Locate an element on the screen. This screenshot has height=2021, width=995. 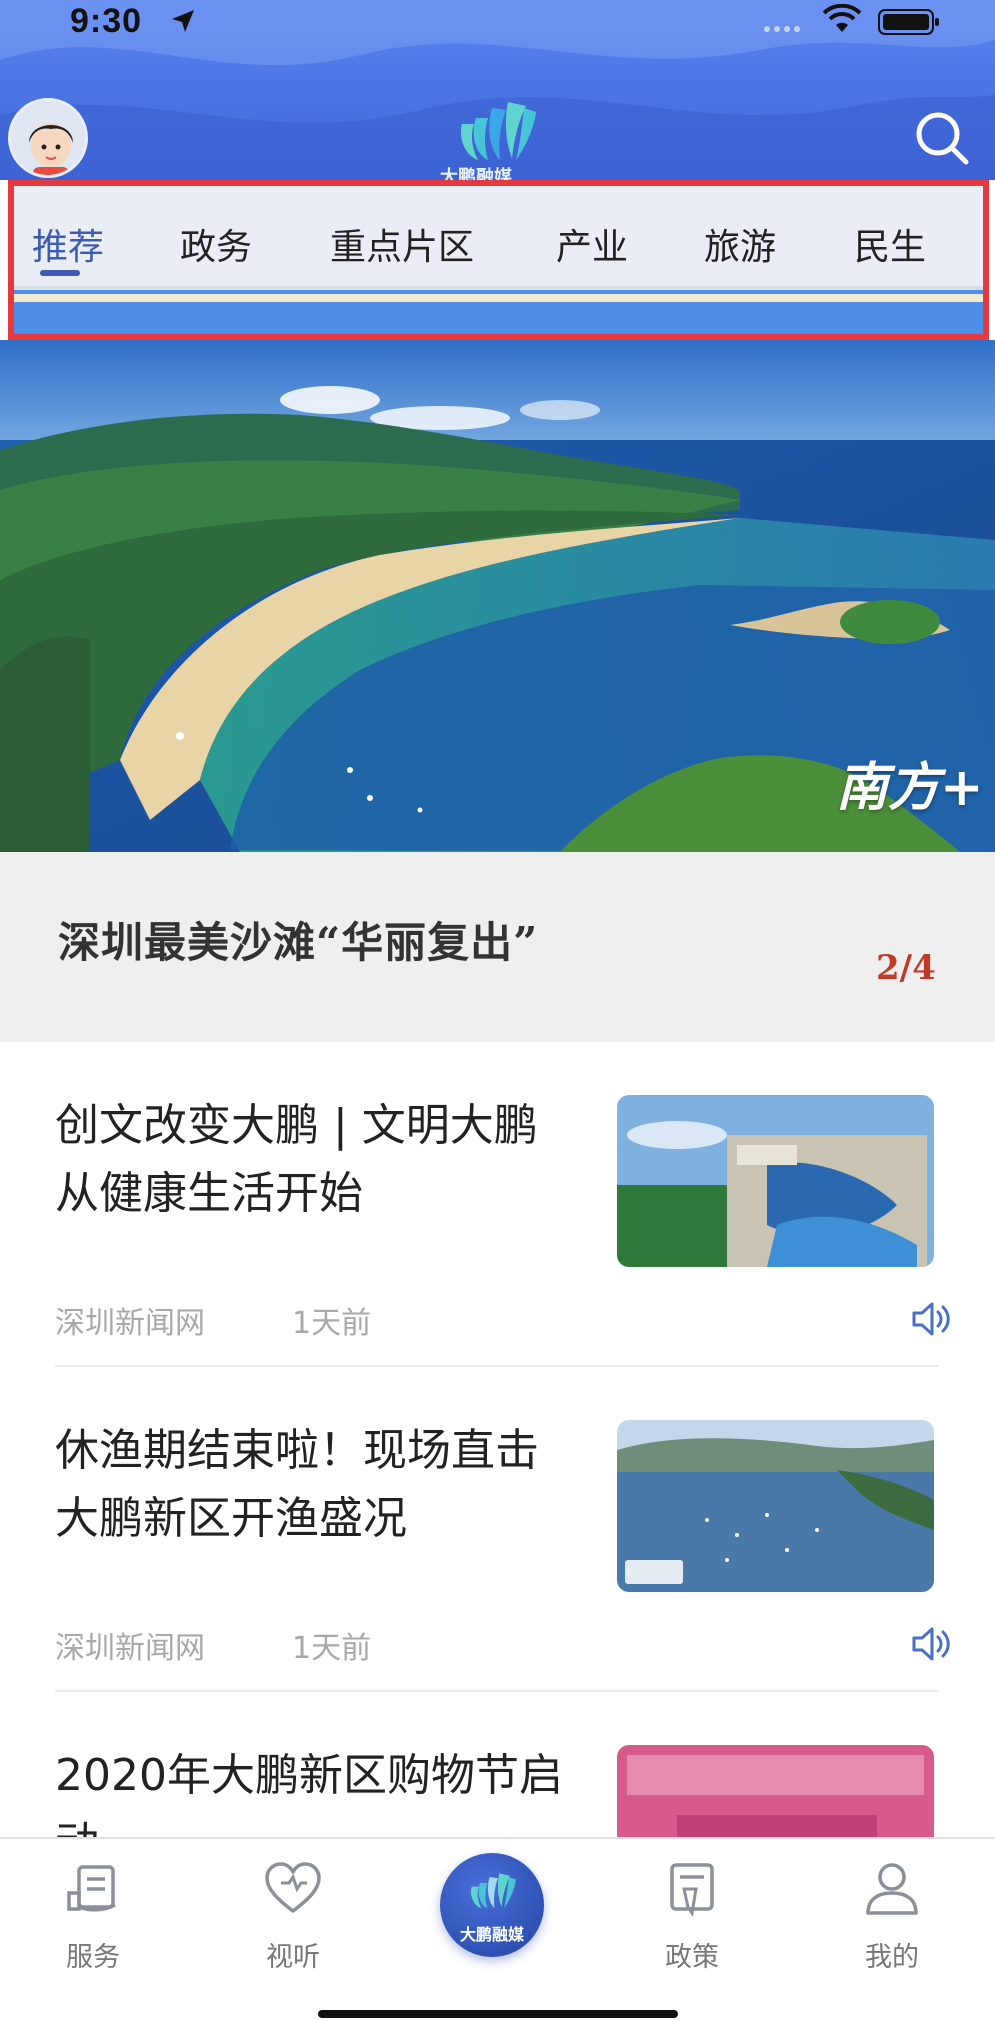
category-tab-bar: 推荐 政务 重点片区 产业 旅游 民生 is located at coordinates (498, 260).